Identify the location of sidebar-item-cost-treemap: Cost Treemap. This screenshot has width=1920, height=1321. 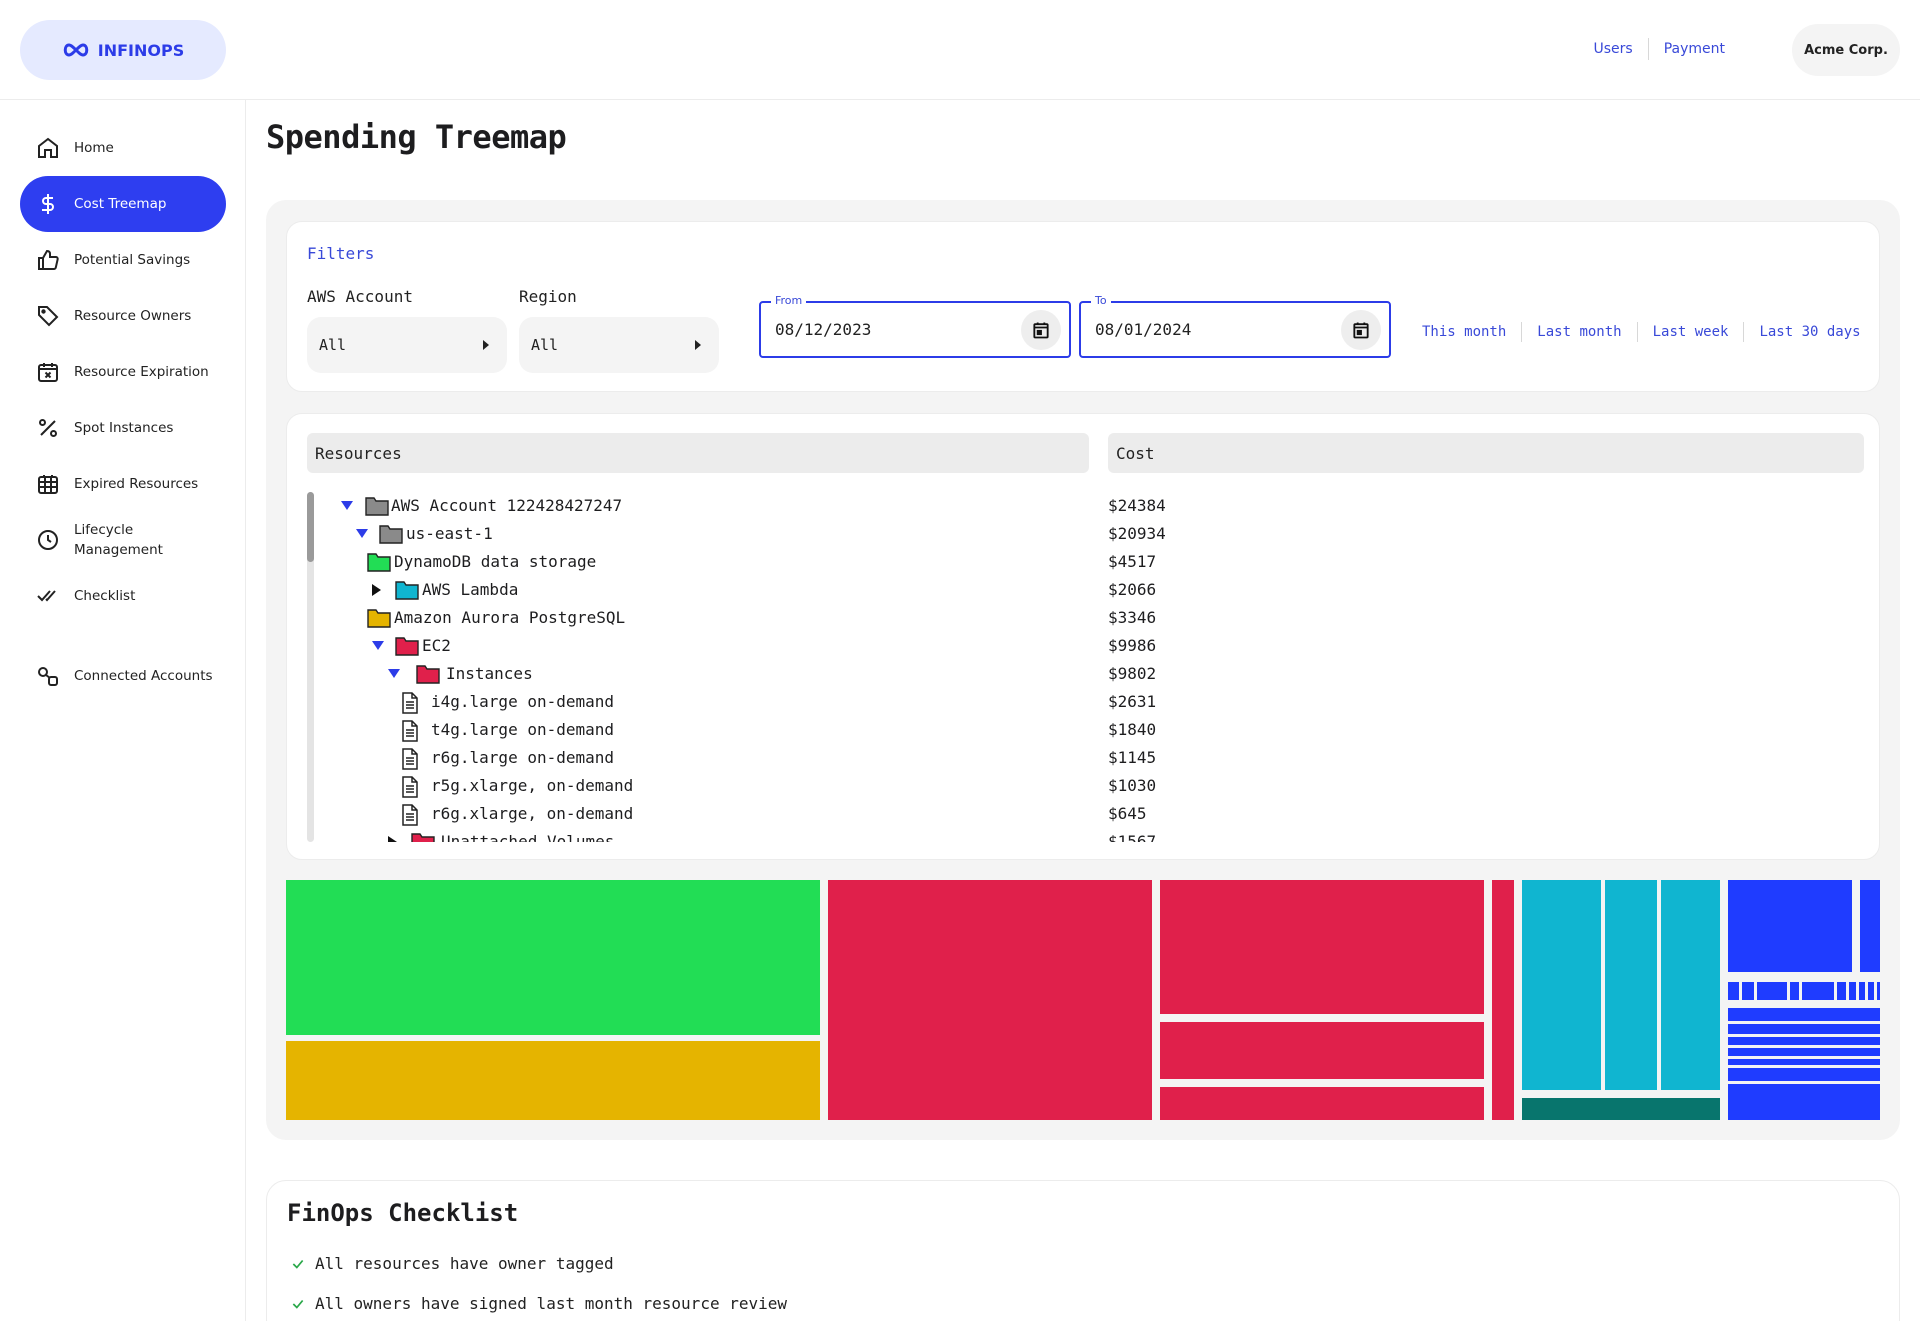
(123, 204).